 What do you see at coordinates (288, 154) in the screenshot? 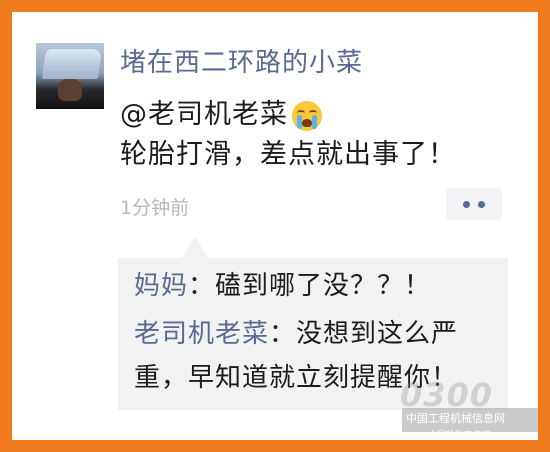
I see `post-text: 轮胎打滑，差点就出事了！` at bounding box center [288, 154].